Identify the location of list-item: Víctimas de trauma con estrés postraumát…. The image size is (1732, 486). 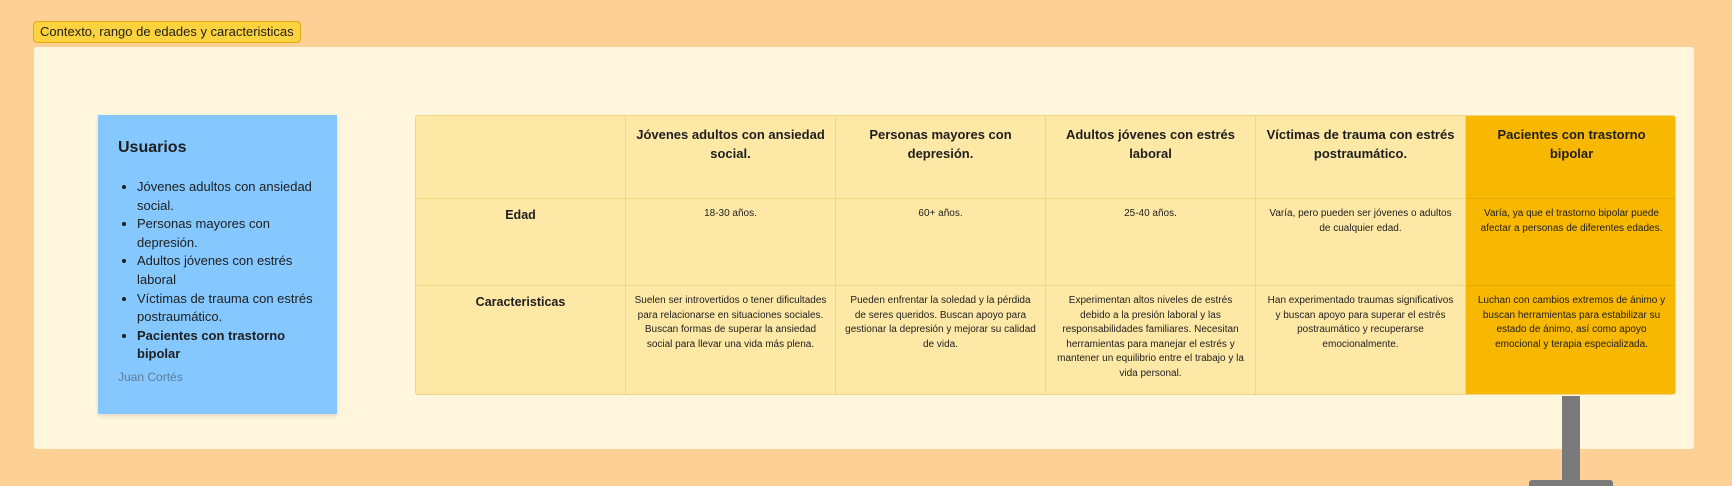
(227, 308).